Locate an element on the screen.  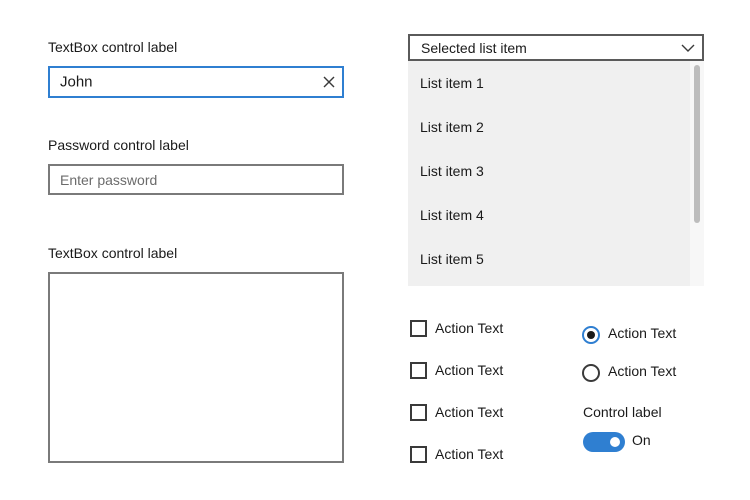
list-item: List item 5 is located at coordinates (452, 259).